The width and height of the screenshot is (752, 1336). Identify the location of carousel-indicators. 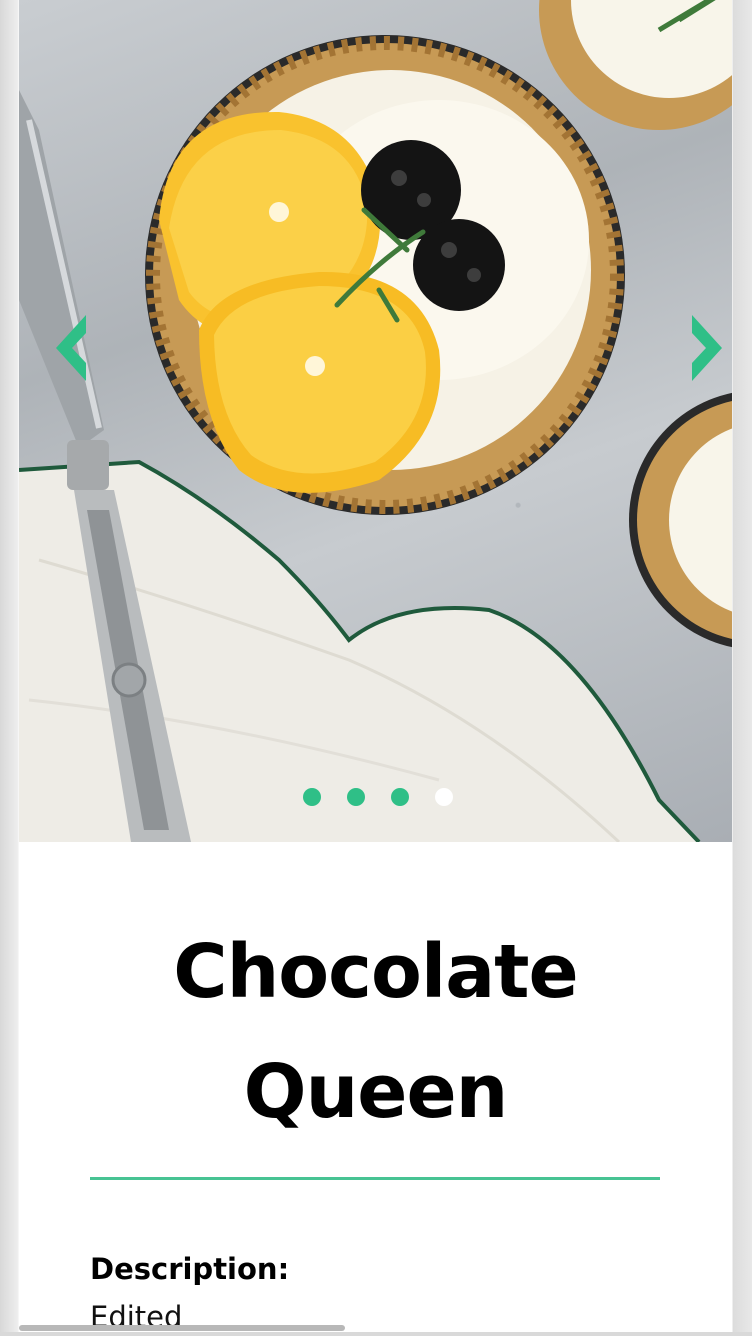
(375, 797).